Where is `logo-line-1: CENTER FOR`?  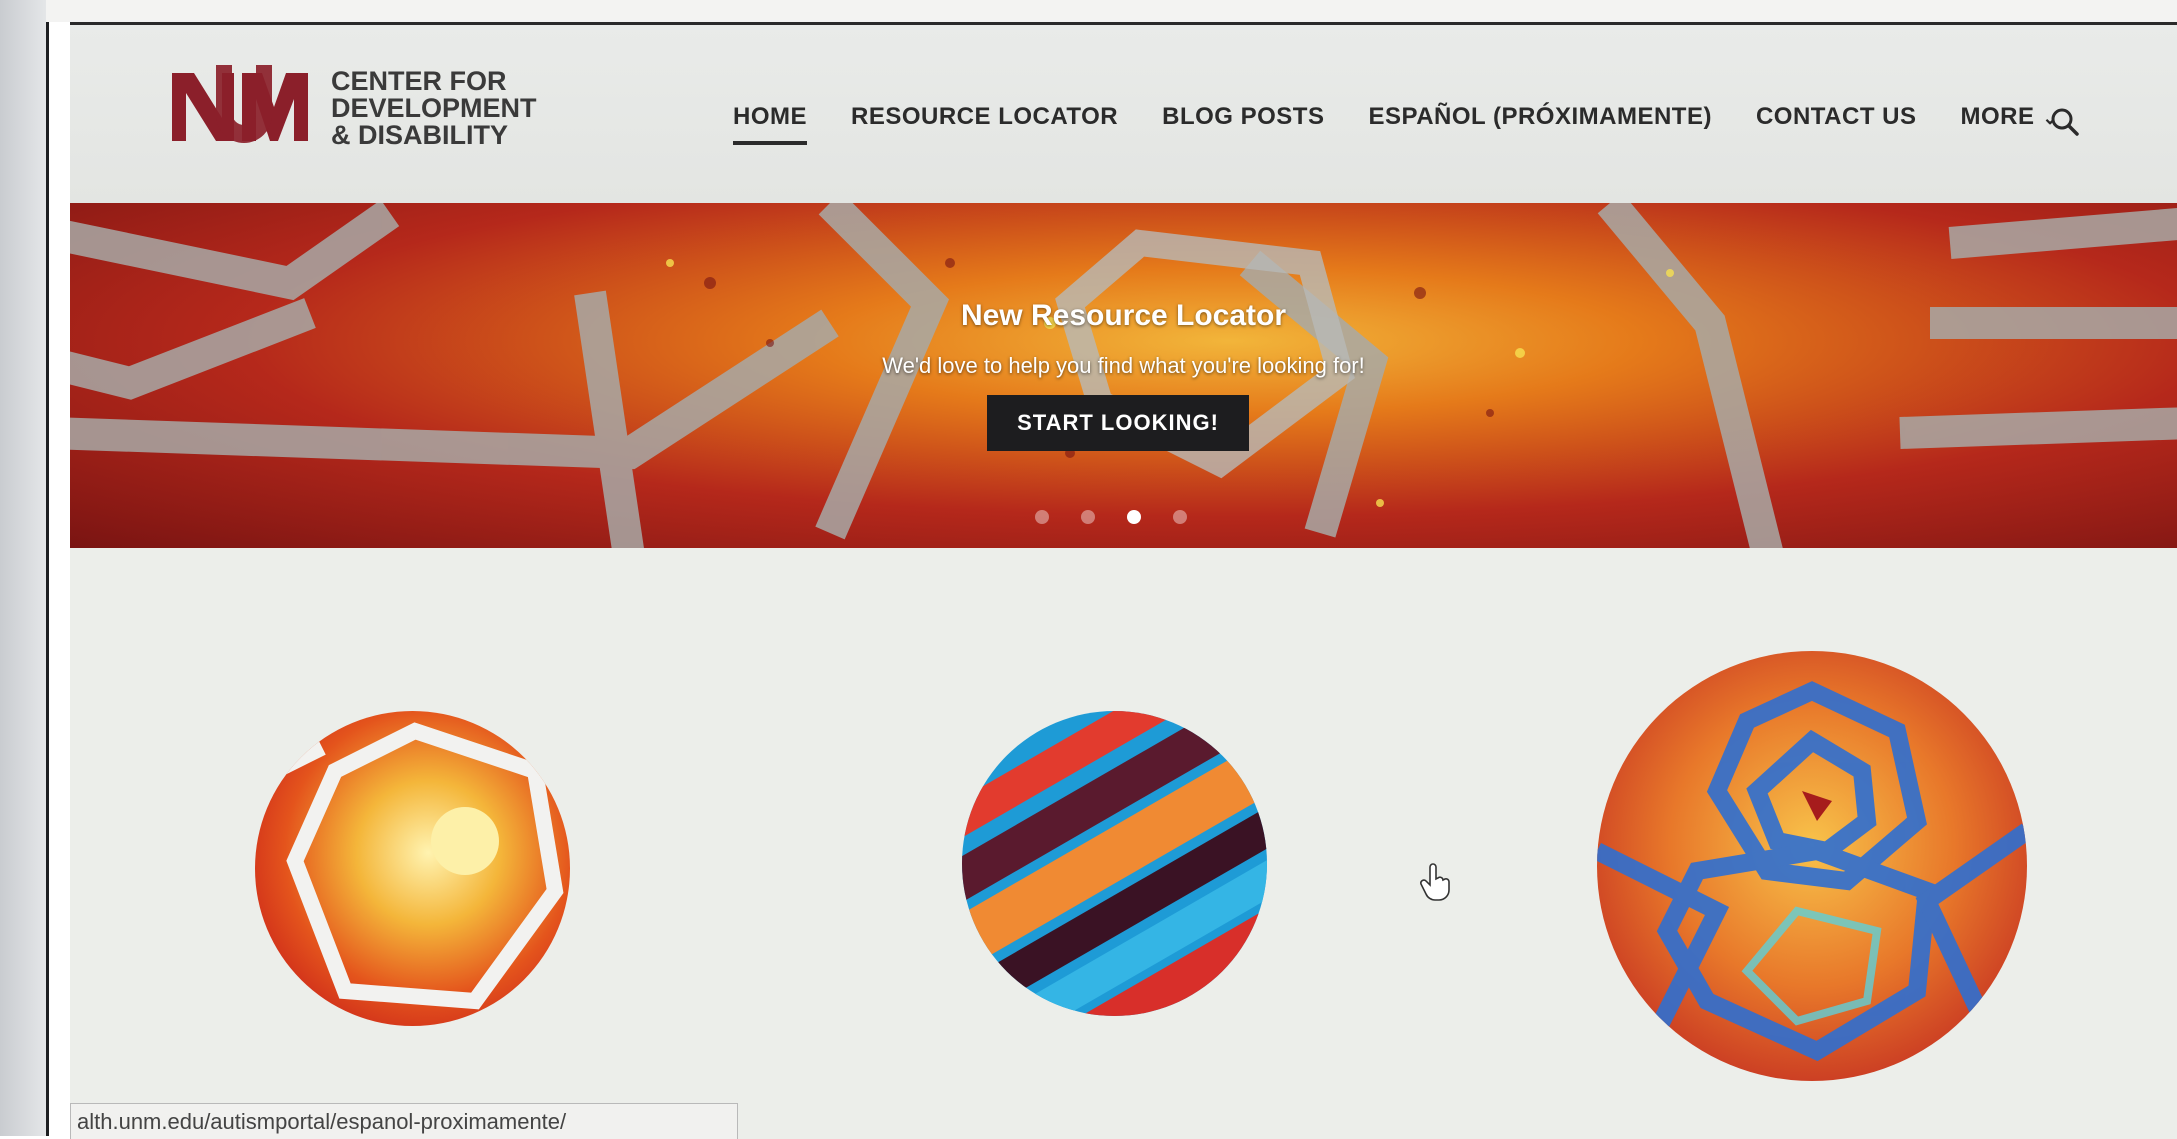 logo-line-1: CENTER FOR is located at coordinates (419, 80).